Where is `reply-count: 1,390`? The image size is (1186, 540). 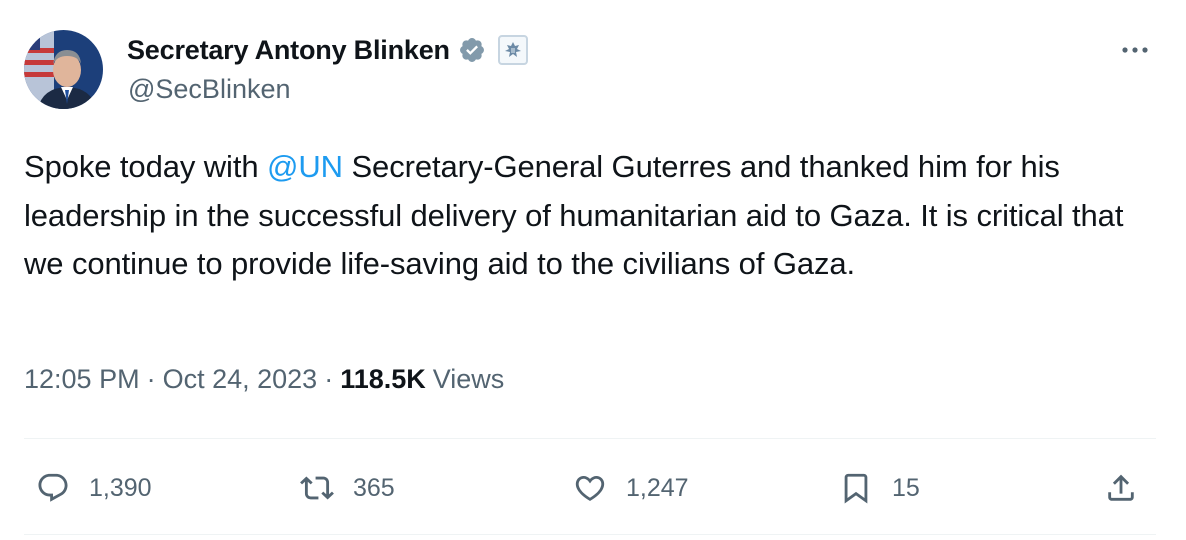 reply-count: 1,390 is located at coordinates (120, 487).